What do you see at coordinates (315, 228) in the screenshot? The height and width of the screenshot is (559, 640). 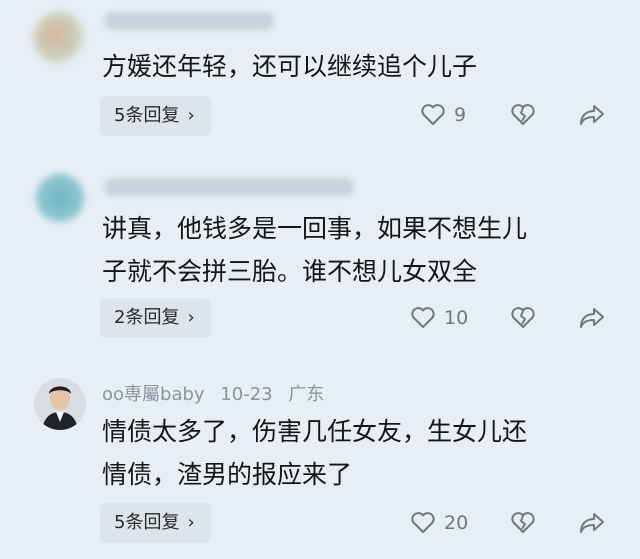 I see `comment-text-line-1: 讲真，他钱多是一回事，如果不想生儿` at bounding box center [315, 228].